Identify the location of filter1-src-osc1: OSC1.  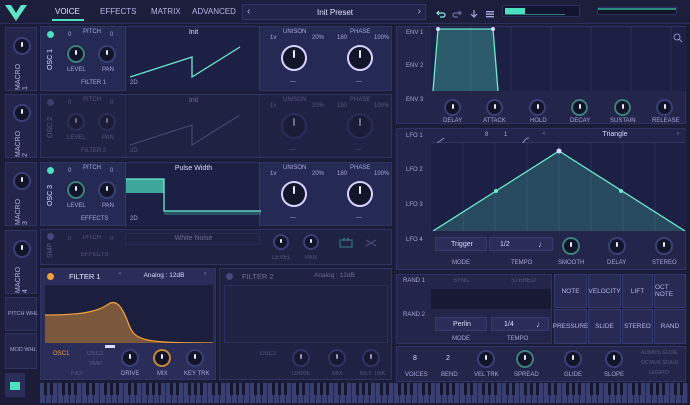
(61, 354).